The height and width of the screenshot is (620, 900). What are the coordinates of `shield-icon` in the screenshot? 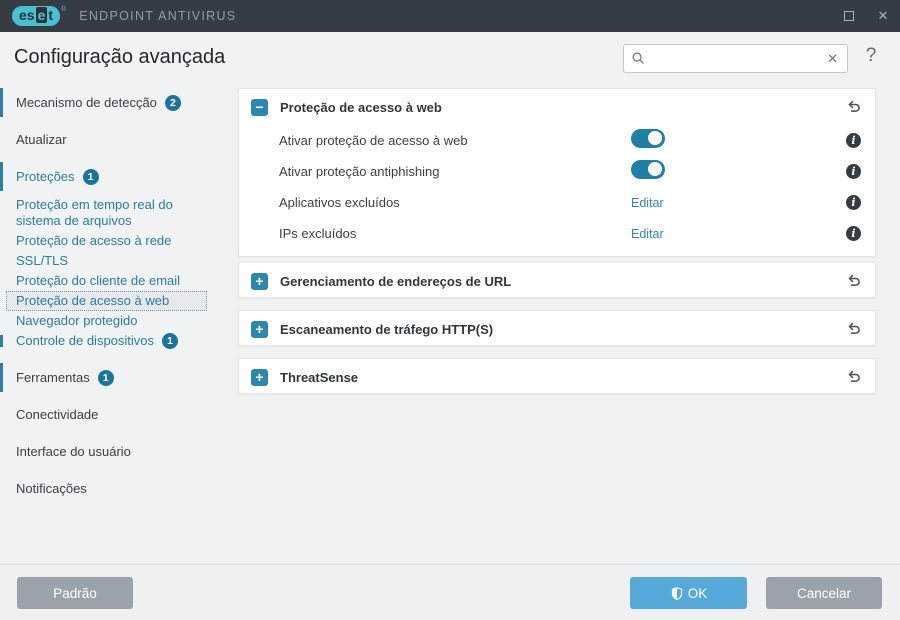 It's located at (676, 593).